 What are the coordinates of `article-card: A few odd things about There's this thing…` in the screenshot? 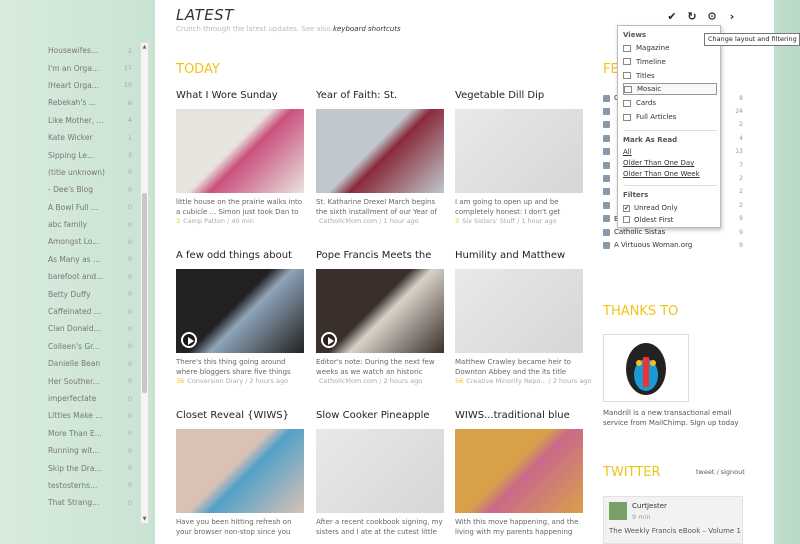 It's located at (240, 320).